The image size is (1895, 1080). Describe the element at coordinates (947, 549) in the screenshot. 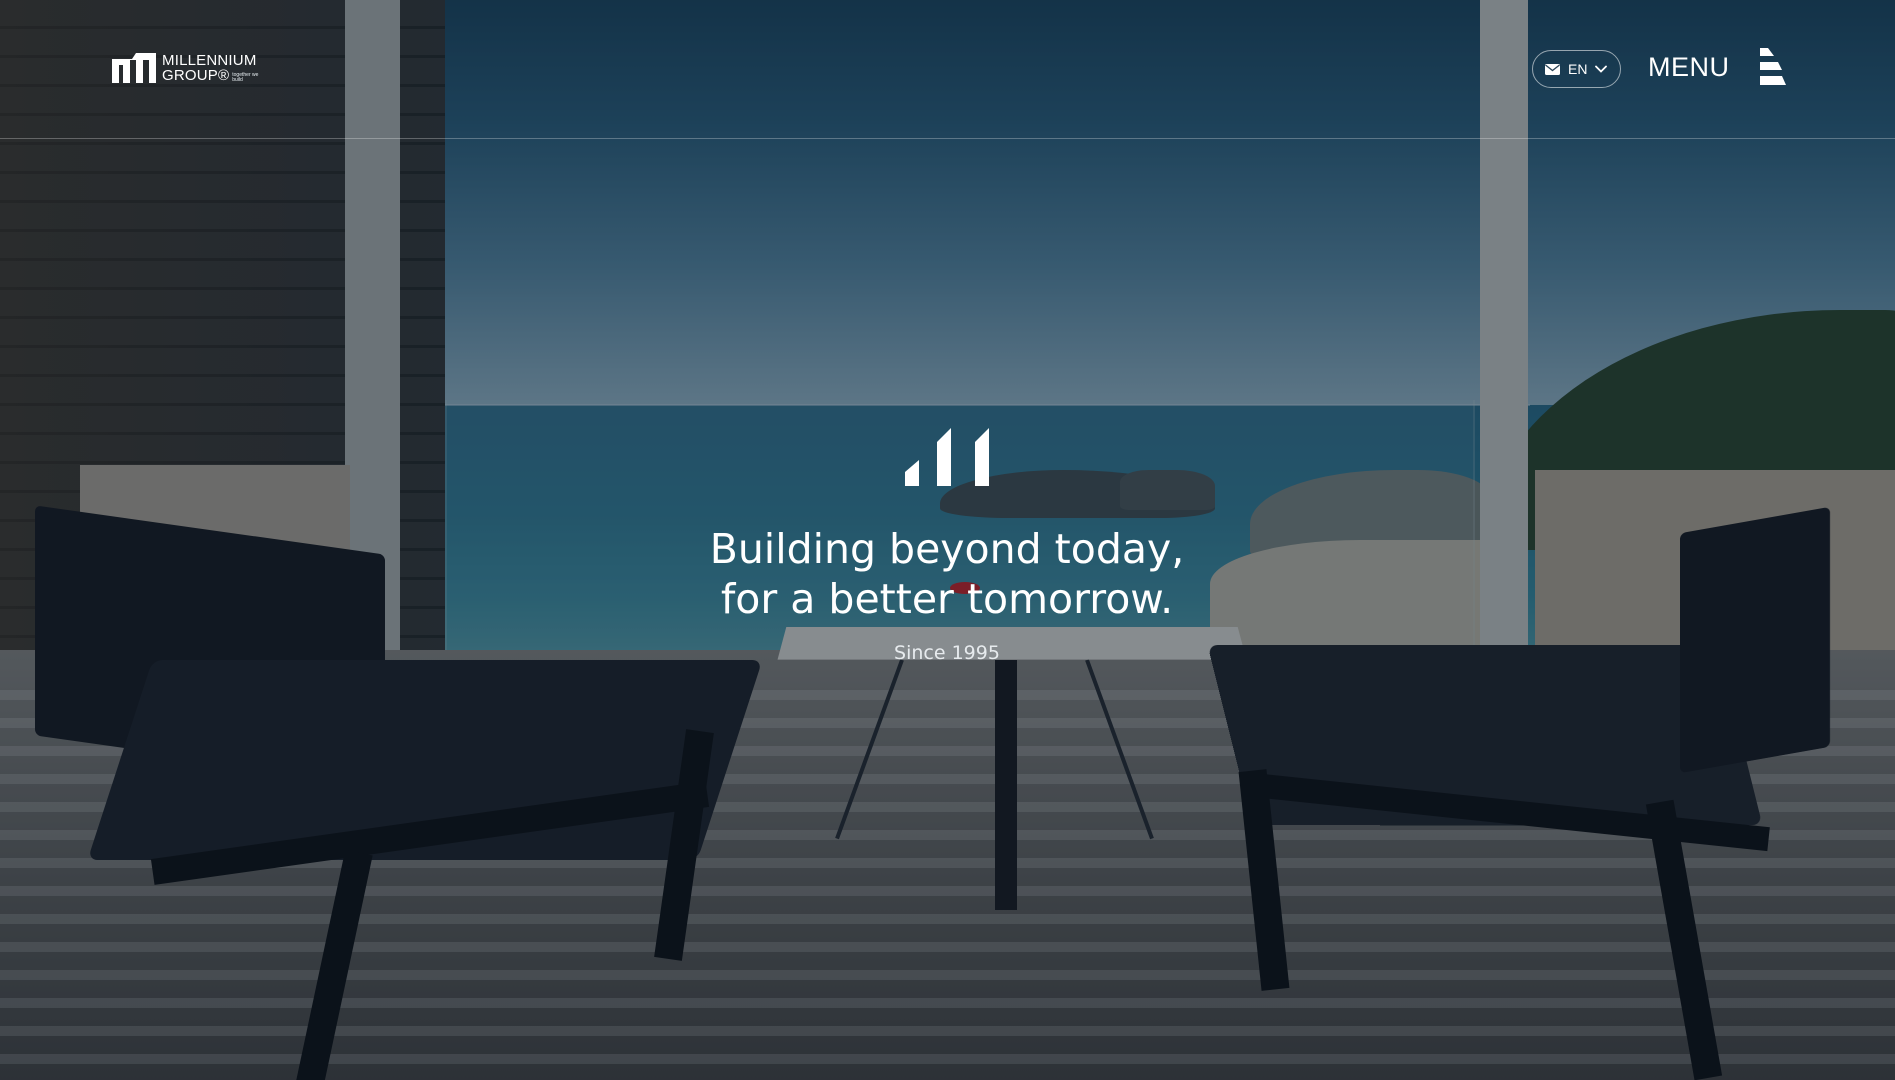

I see `headline-line1: Building beyond today,` at that location.